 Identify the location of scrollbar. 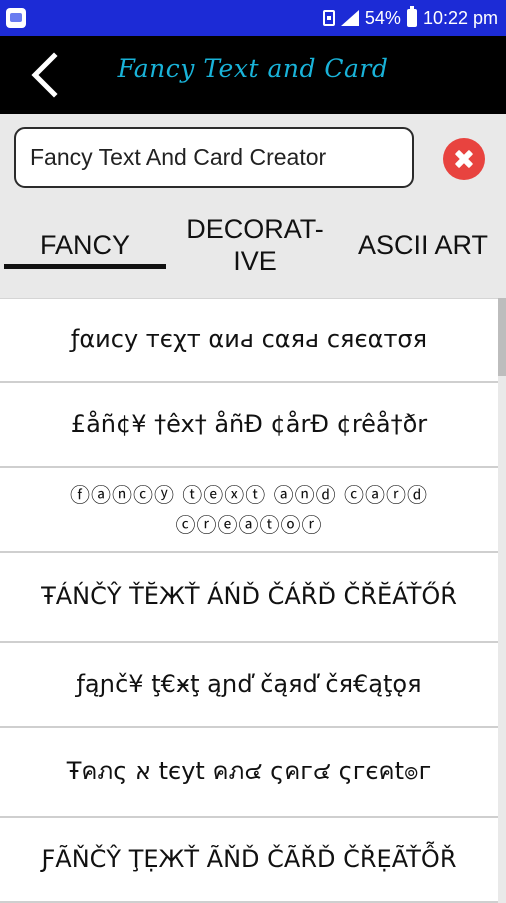
(502, 337).